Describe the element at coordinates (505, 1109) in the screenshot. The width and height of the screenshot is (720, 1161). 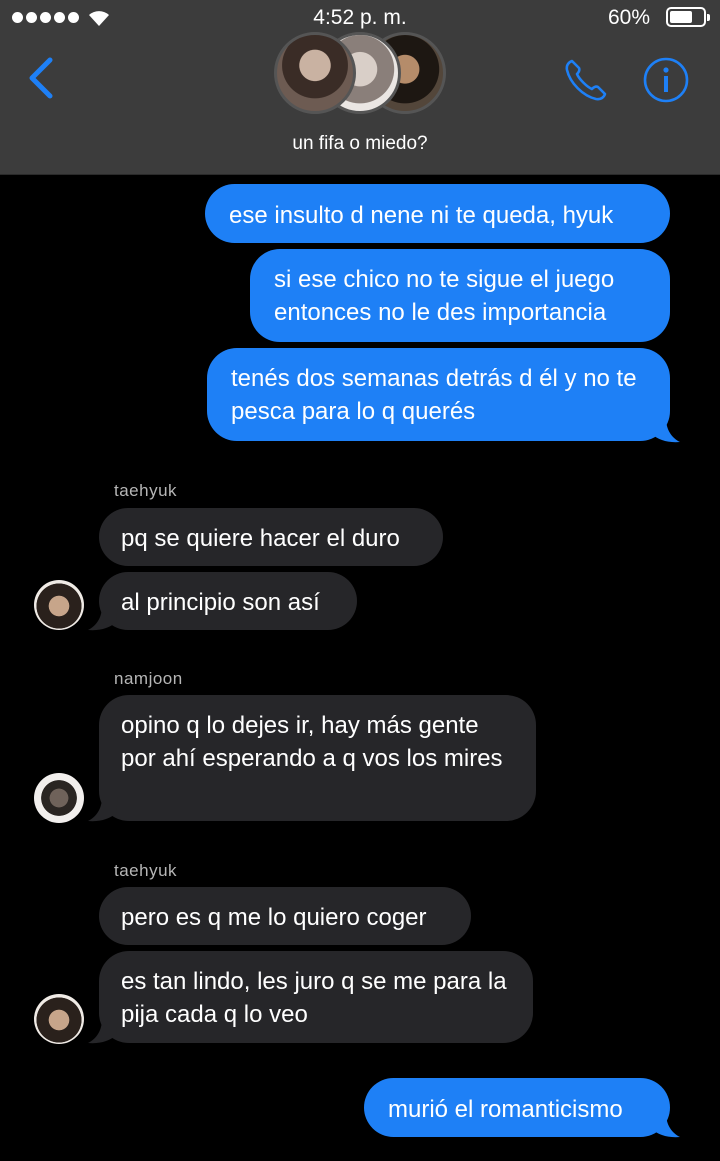
I see `message-text: murió el romanticismo` at that location.